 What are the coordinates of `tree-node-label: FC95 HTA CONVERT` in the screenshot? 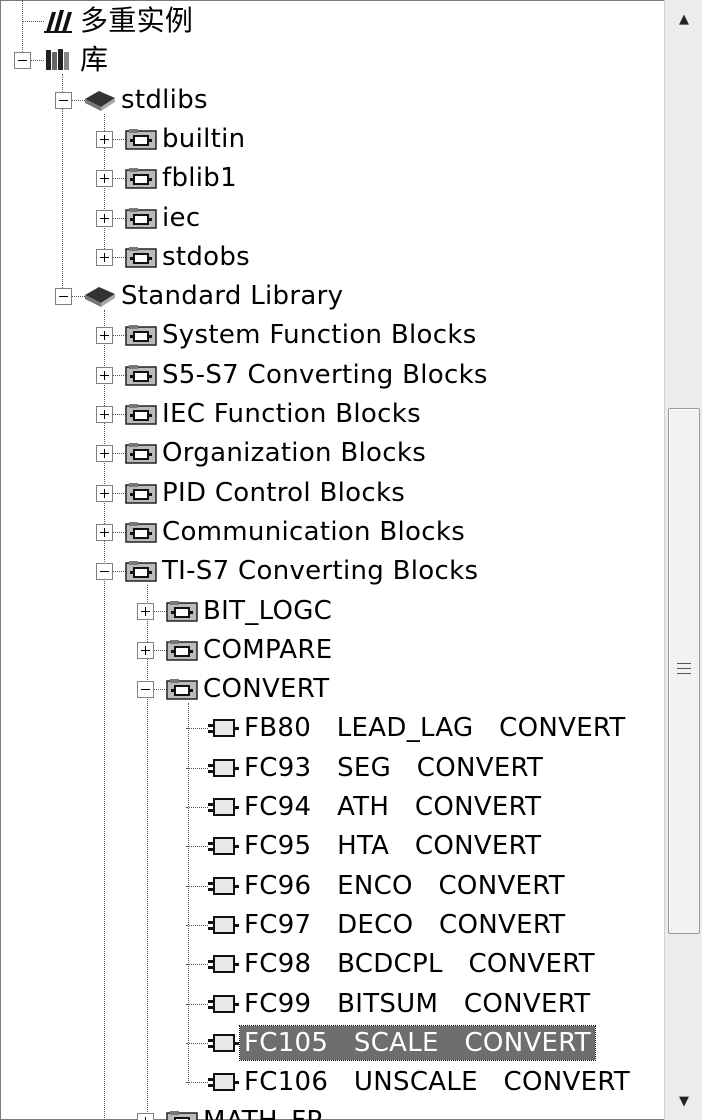 It's located at (392, 846).